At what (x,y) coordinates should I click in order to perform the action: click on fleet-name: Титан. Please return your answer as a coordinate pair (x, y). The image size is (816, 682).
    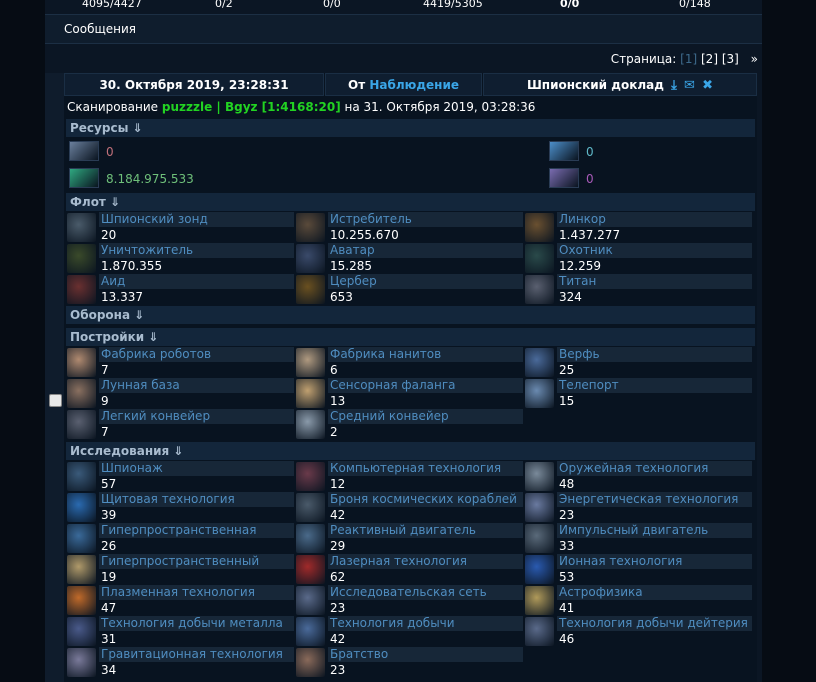
    Looking at the image, I should click on (654, 281).